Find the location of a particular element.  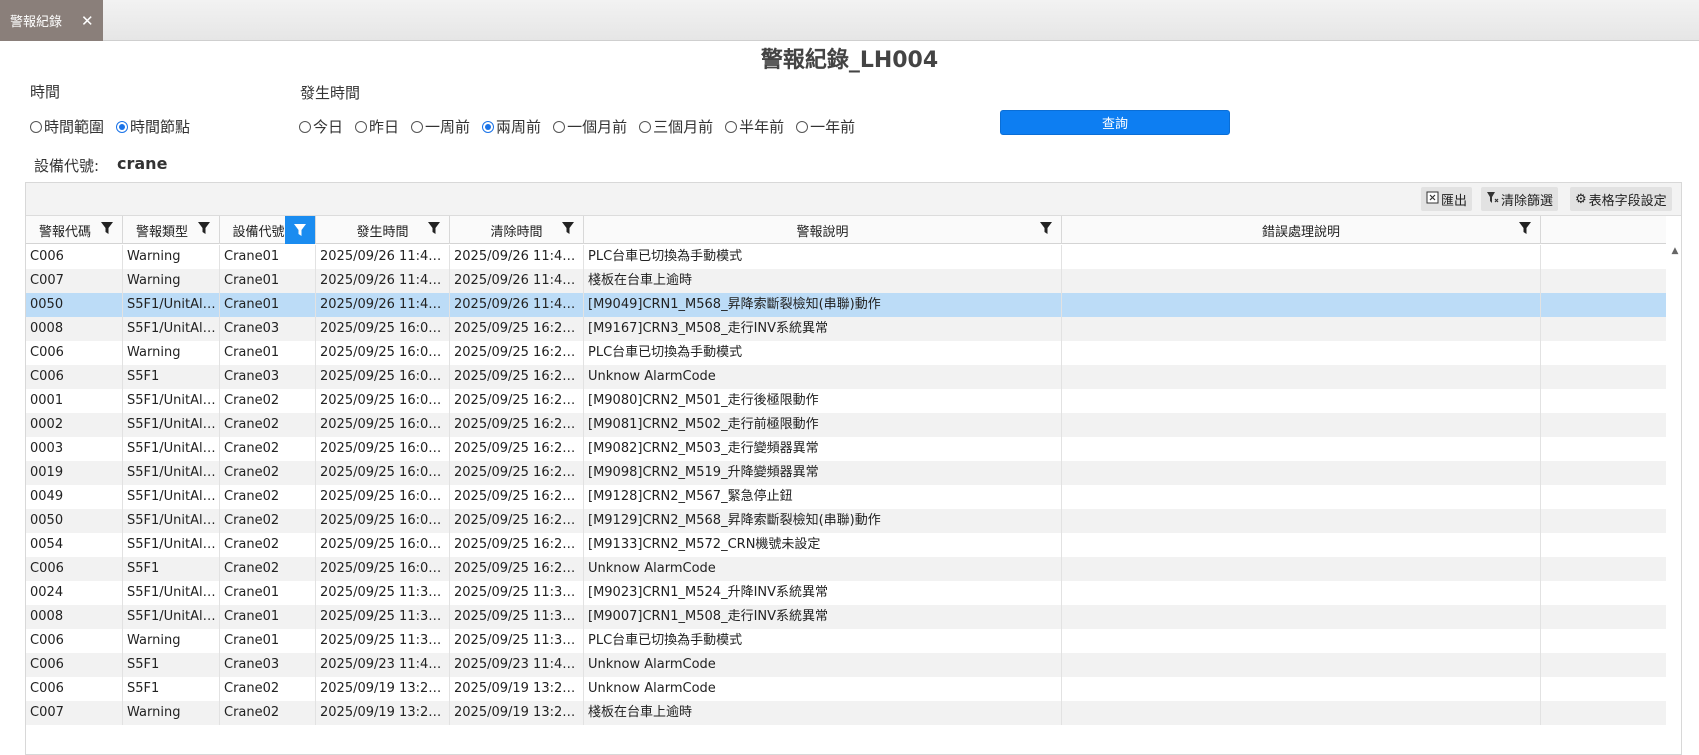

tab-alarm-log: 警報紀錄 ✕ is located at coordinates (51, 20).